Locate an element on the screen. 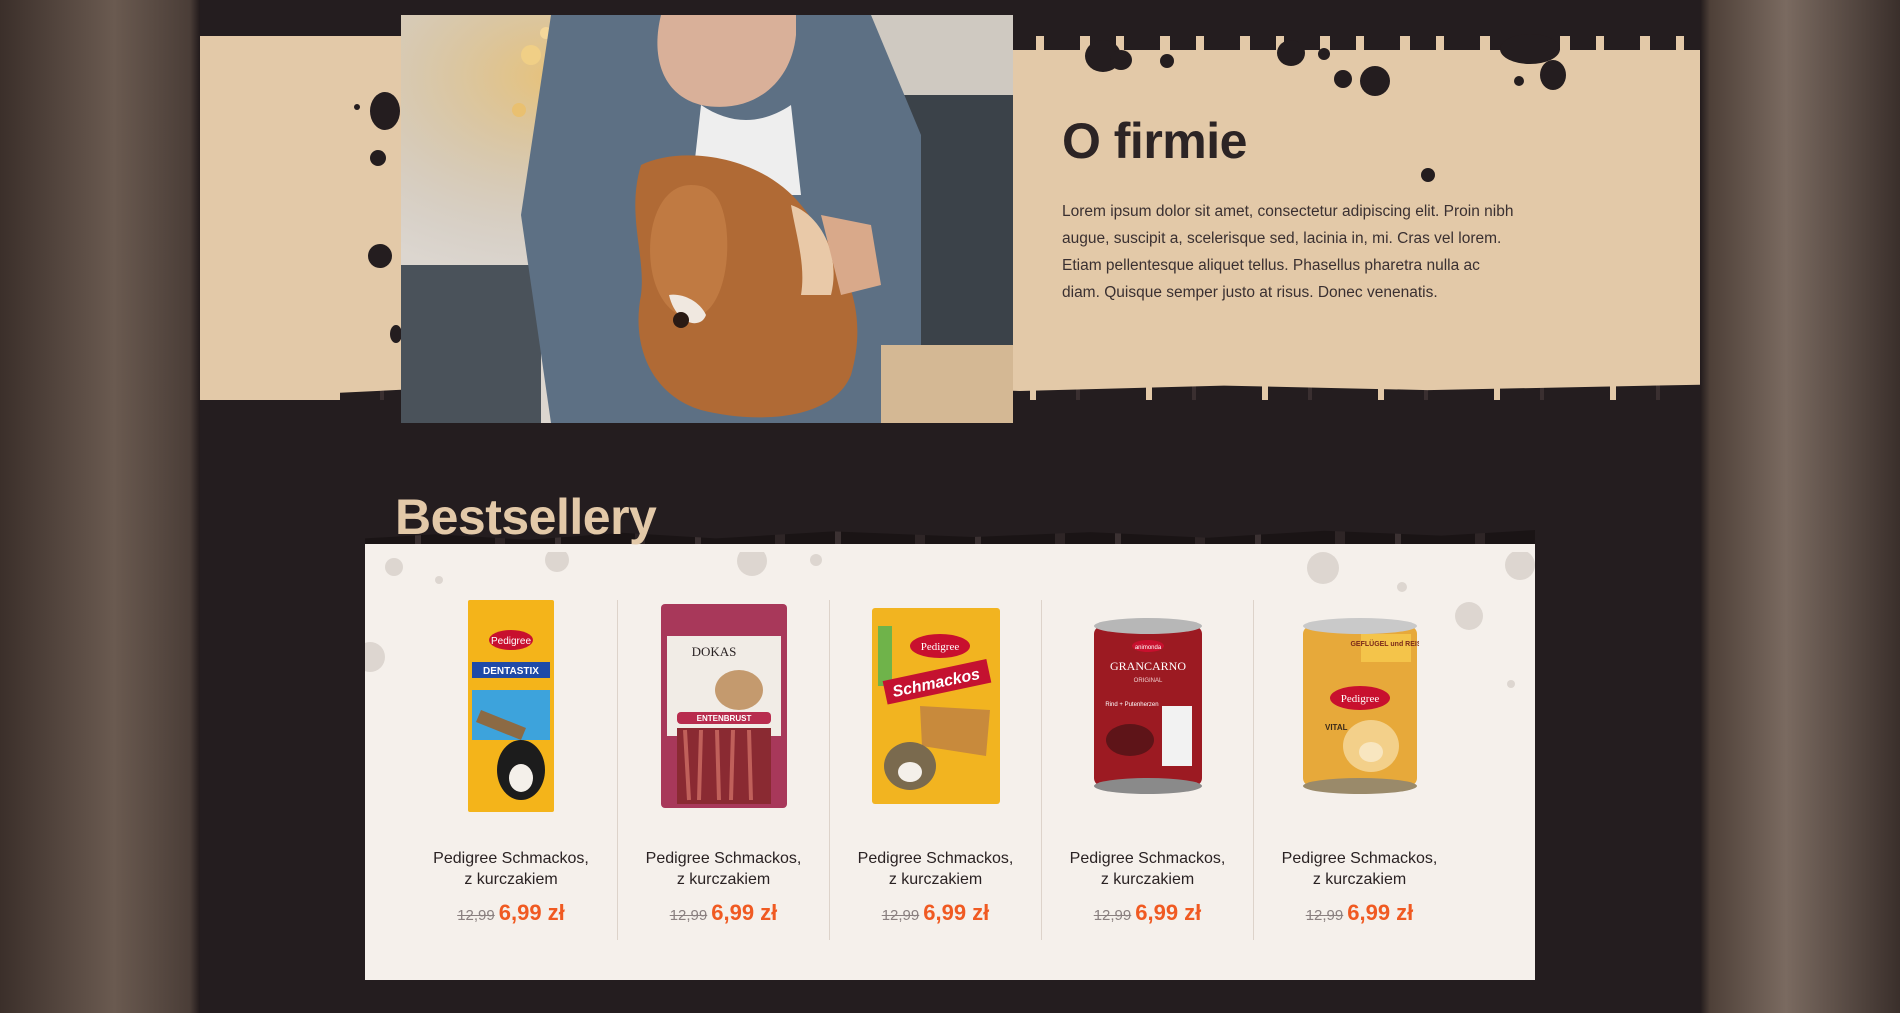 The width and height of the screenshot is (1900, 1013). package-sub: ORIGINAL is located at coordinates (1147, 681).